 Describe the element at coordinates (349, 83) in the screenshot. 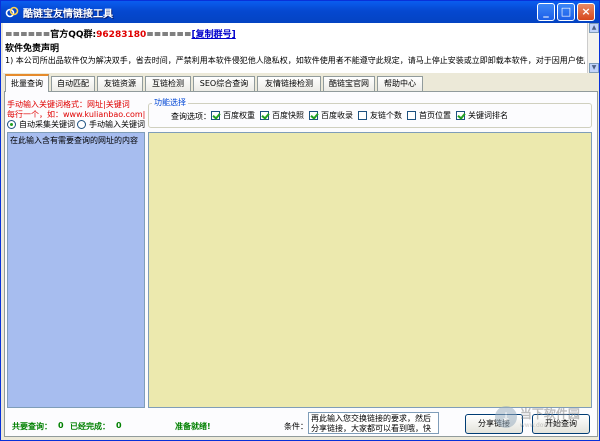

I see `tab-official-site: 酷链宝官网` at that location.